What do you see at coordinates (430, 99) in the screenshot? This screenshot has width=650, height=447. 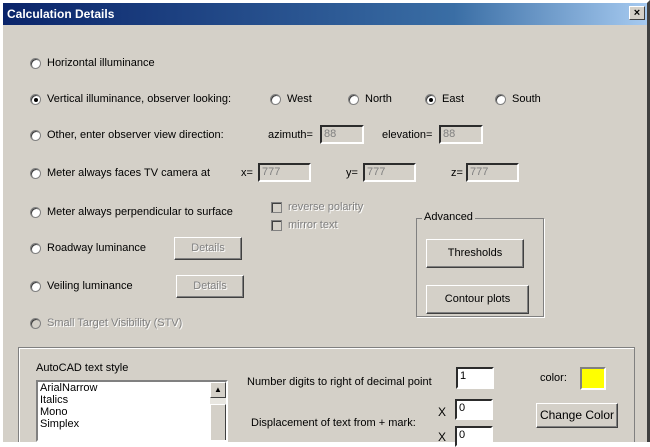 I see `radio-east` at bounding box center [430, 99].